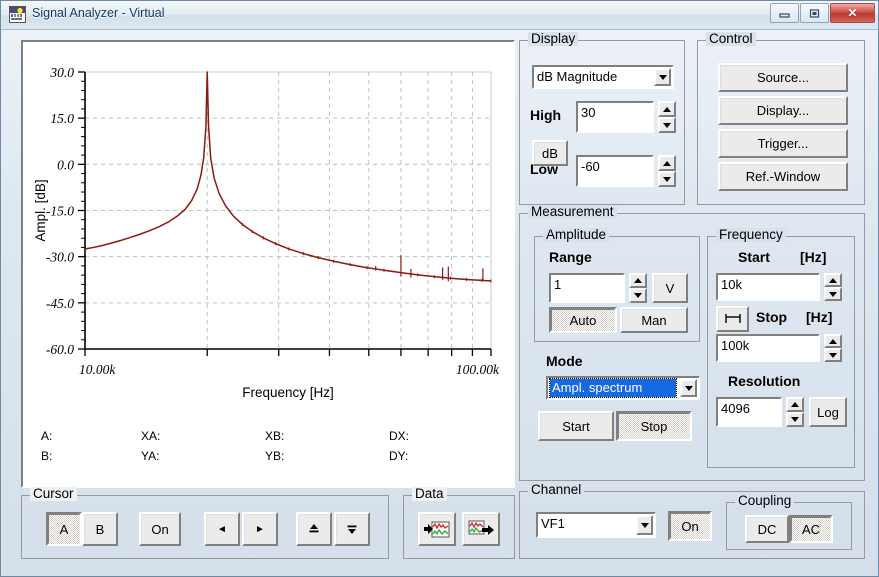 The width and height of the screenshot is (879, 577). Describe the element at coordinates (833, 341) in the screenshot. I see `freq-stop-spinner-up` at that location.